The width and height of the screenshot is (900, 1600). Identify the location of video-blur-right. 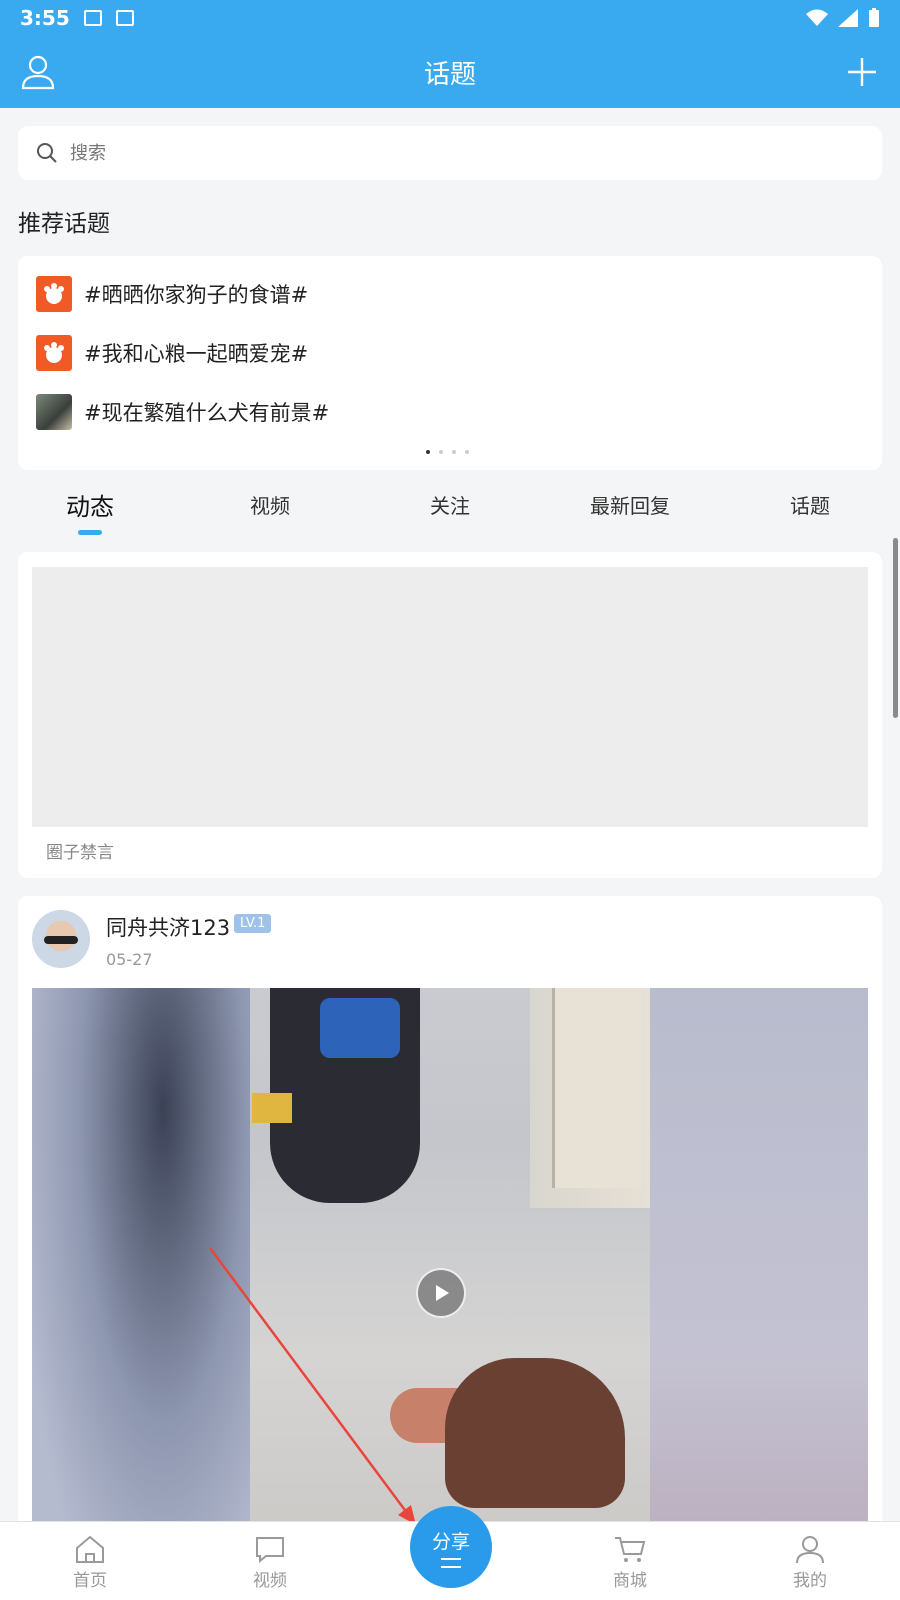
(759, 1294).